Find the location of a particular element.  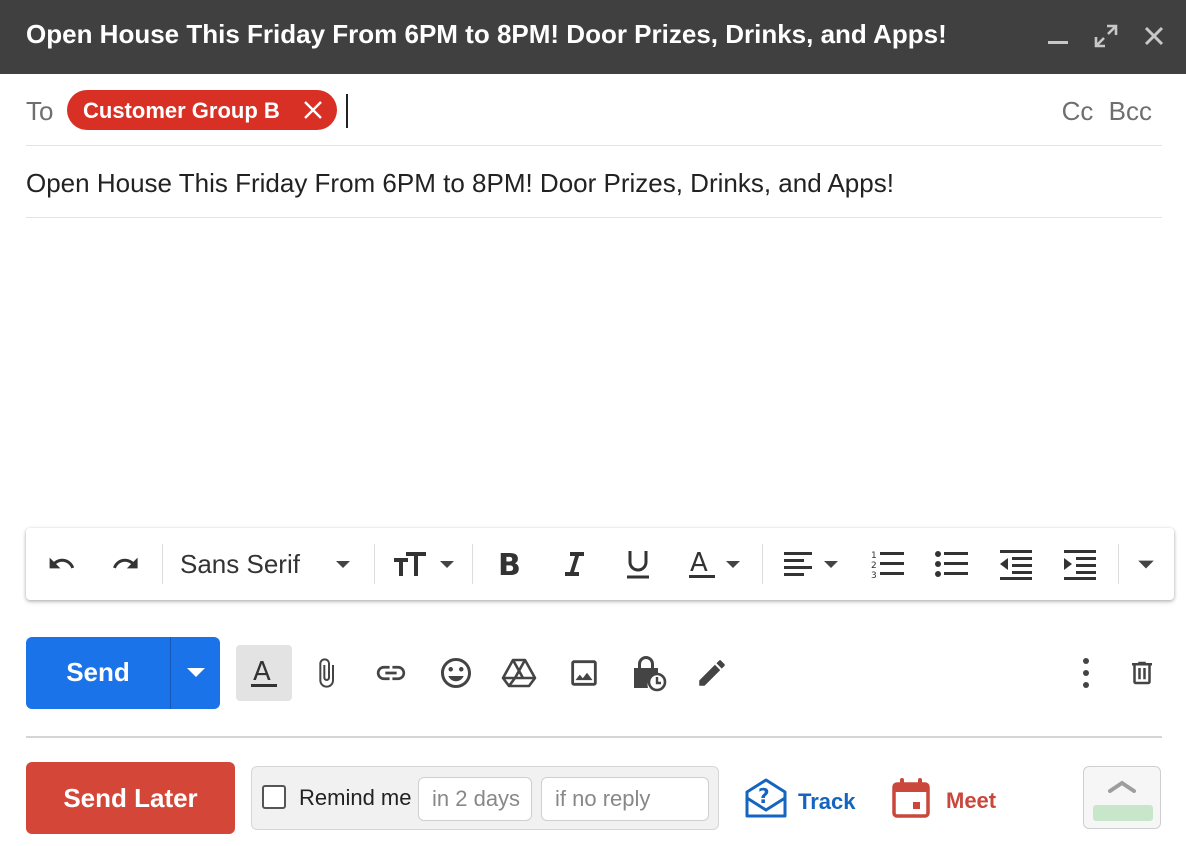

send-button: Send is located at coordinates (98, 672).